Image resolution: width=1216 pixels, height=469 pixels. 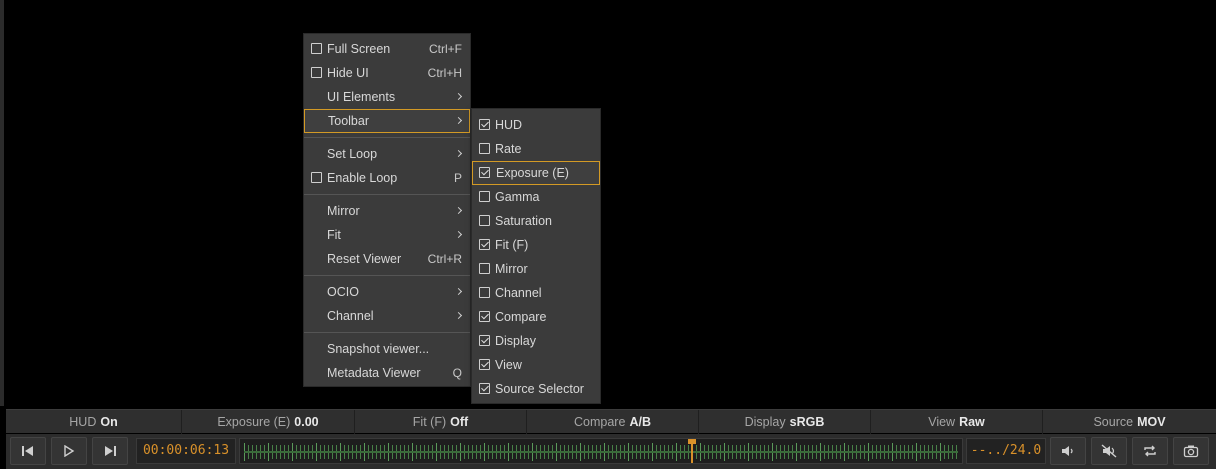 I want to click on view-selector: View Raw, so click(x=957, y=422).